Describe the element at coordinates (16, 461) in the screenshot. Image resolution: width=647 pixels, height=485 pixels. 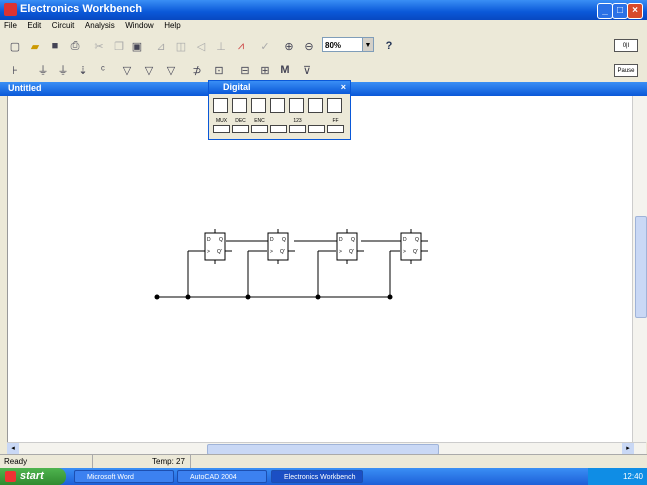
I see `status-text: Ready` at that location.